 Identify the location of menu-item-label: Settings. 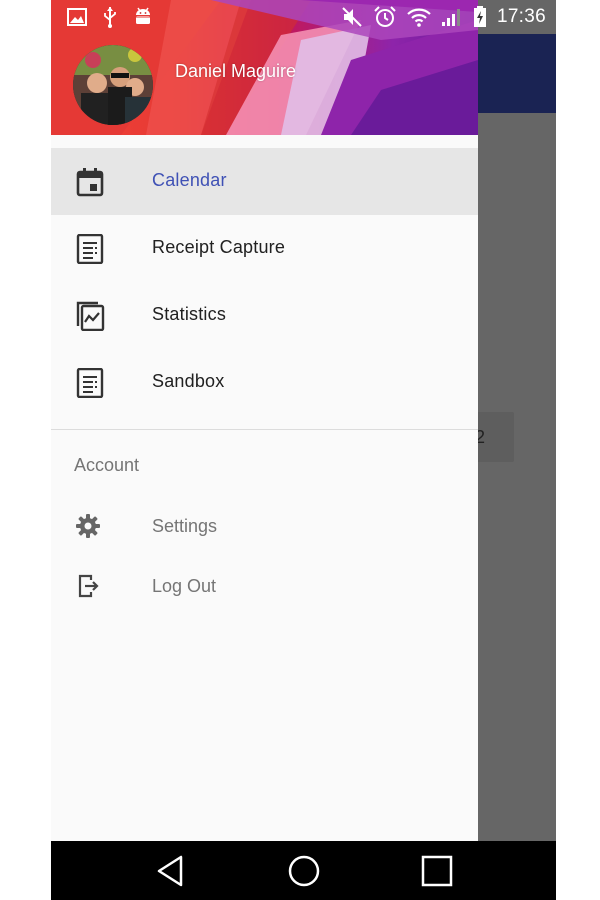
(185, 526).